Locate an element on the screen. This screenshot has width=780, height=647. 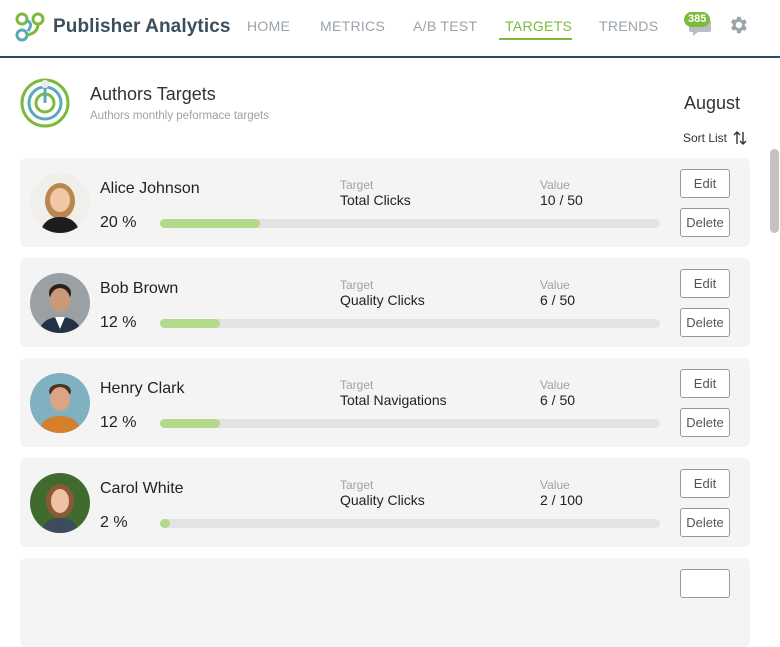
month-label: August is located at coordinates (711, 103).